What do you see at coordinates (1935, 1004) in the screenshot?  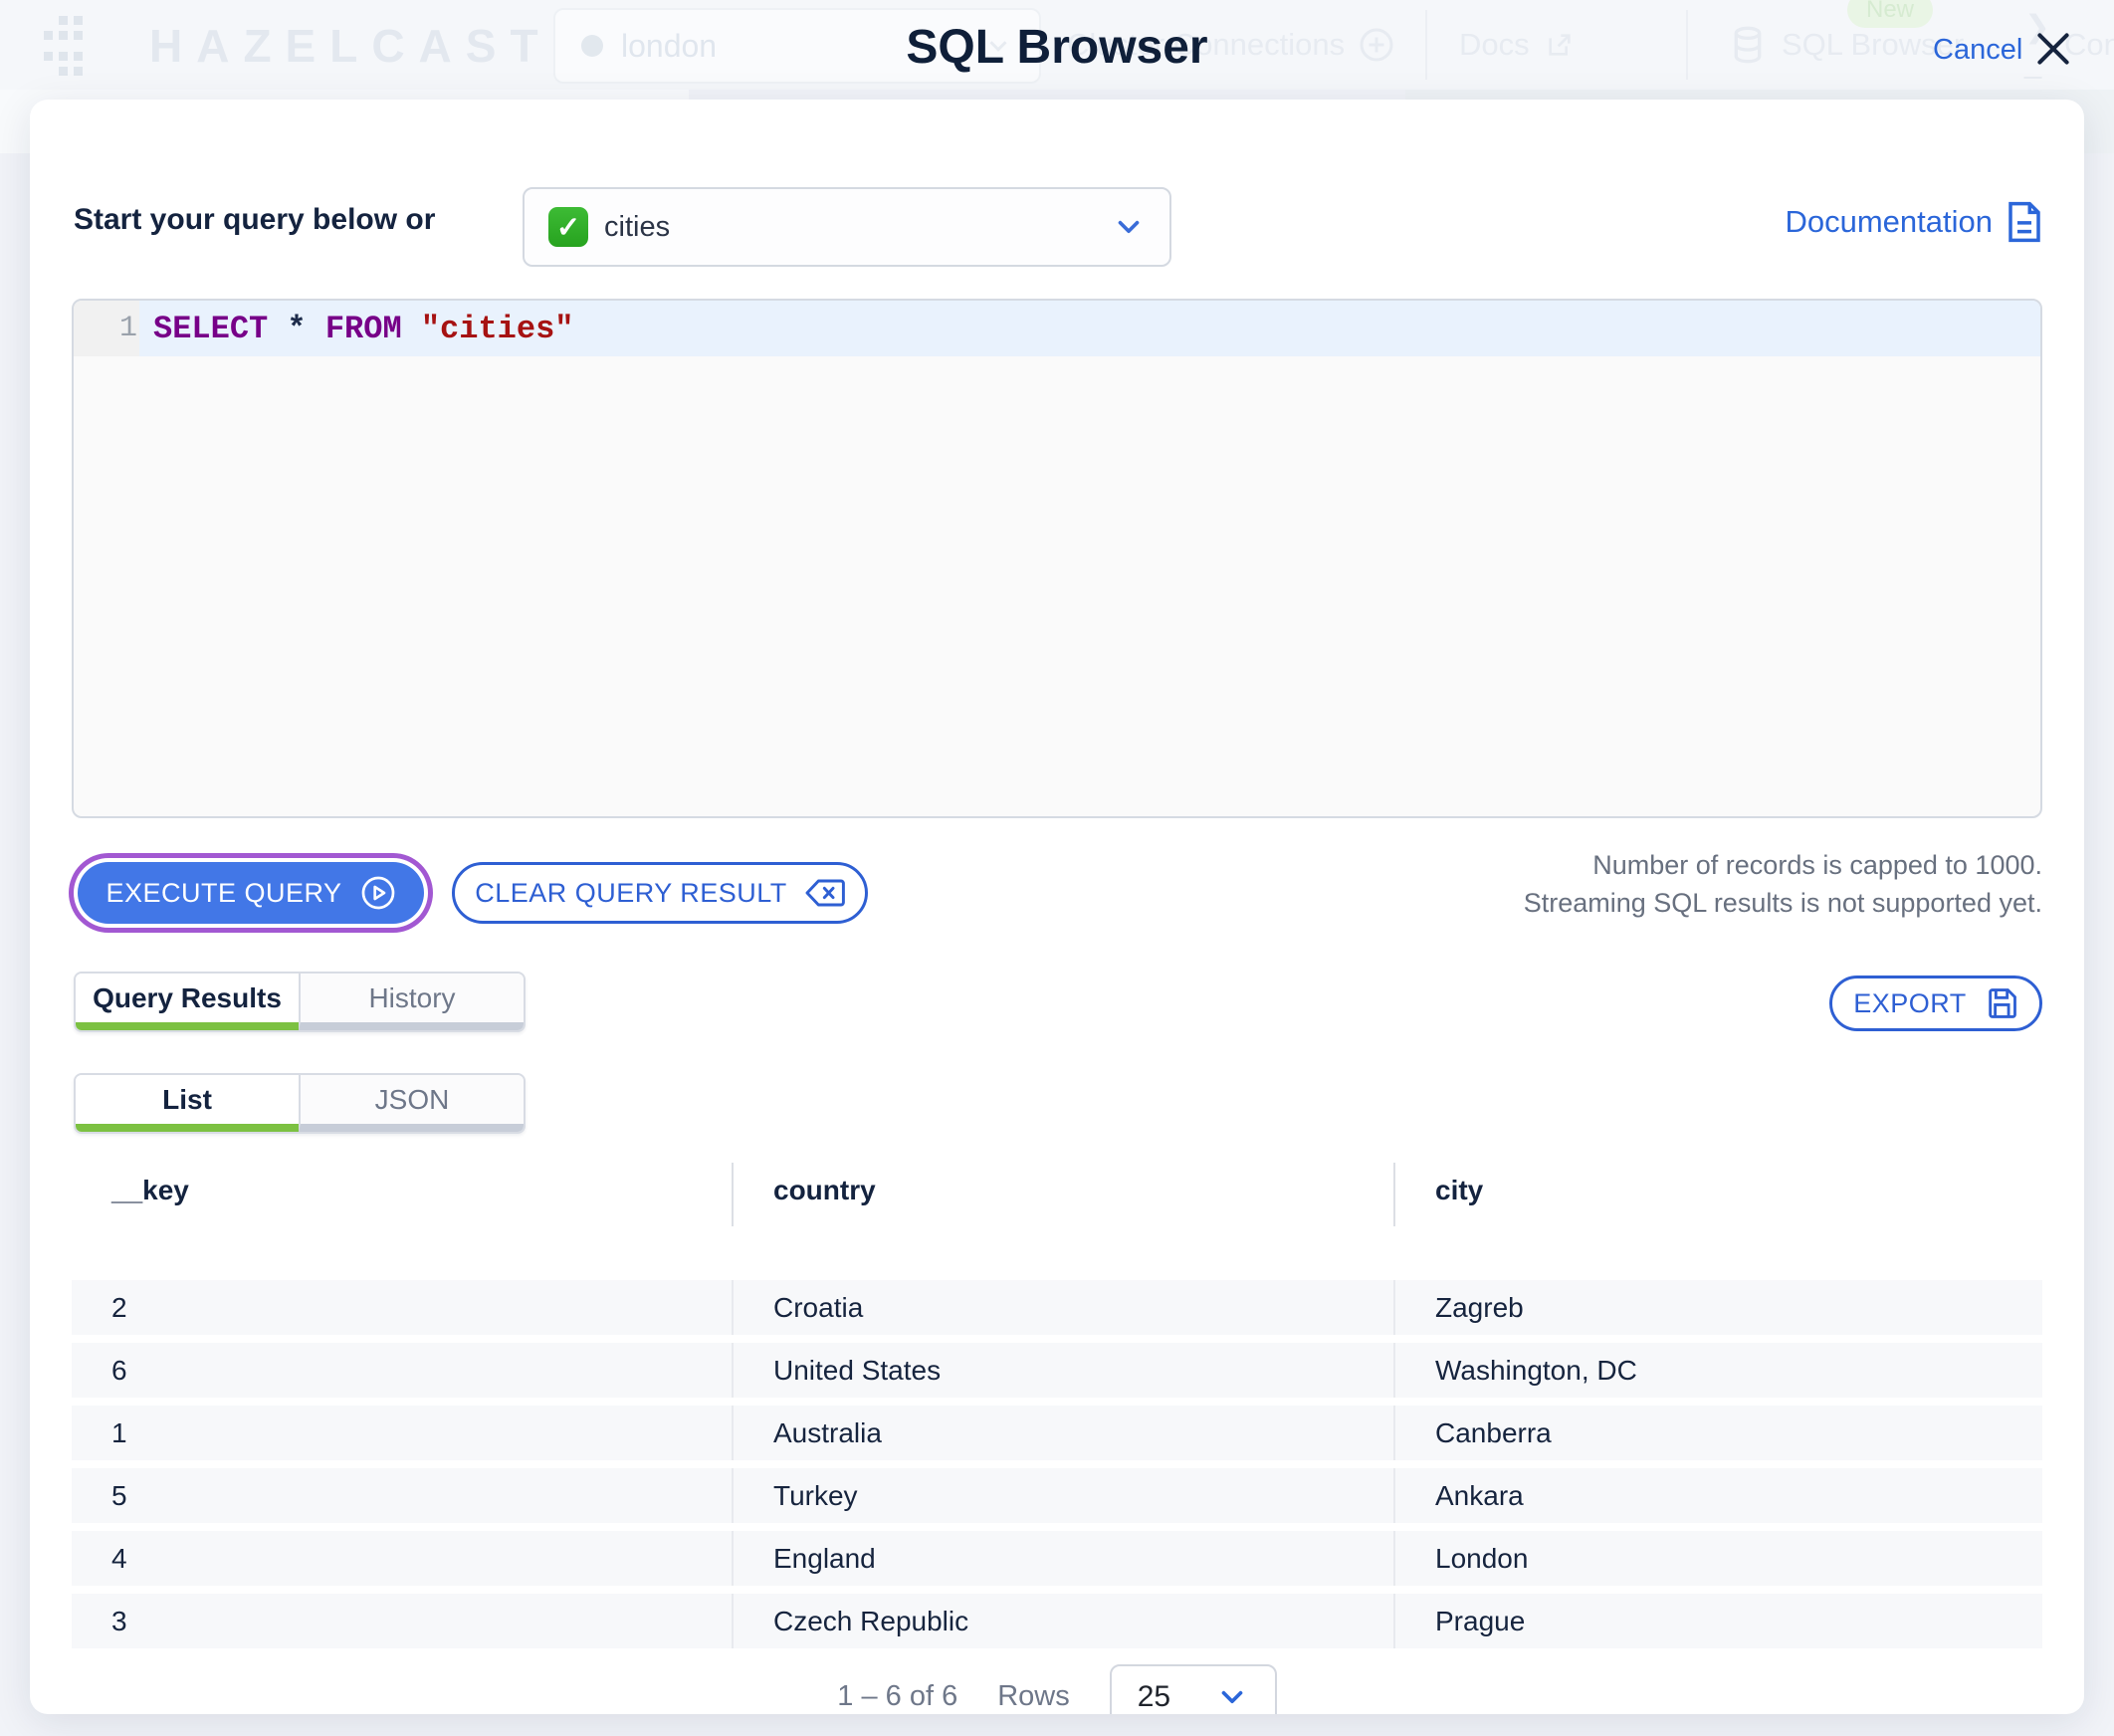 I see `export-button: EXPORT` at bounding box center [1935, 1004].